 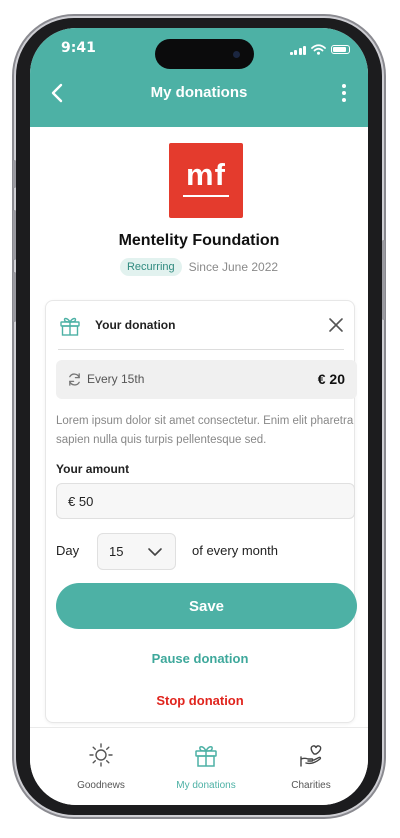 What do you see at coordinates (206, 196) in the screenshot?
I see `logo-underline` at bounding box center [206, 196].